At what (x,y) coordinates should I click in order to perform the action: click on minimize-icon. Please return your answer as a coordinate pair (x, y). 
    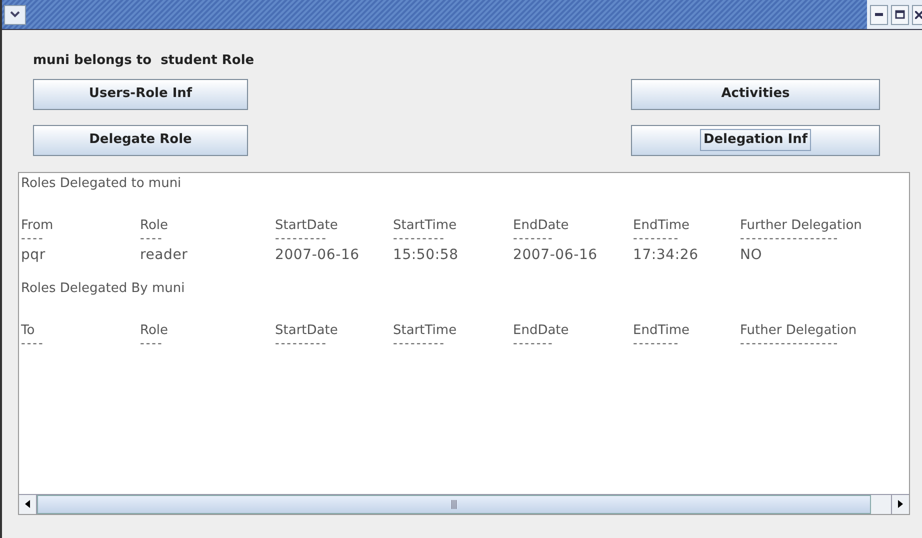
    Looking at the image, I should click on (879, 14).